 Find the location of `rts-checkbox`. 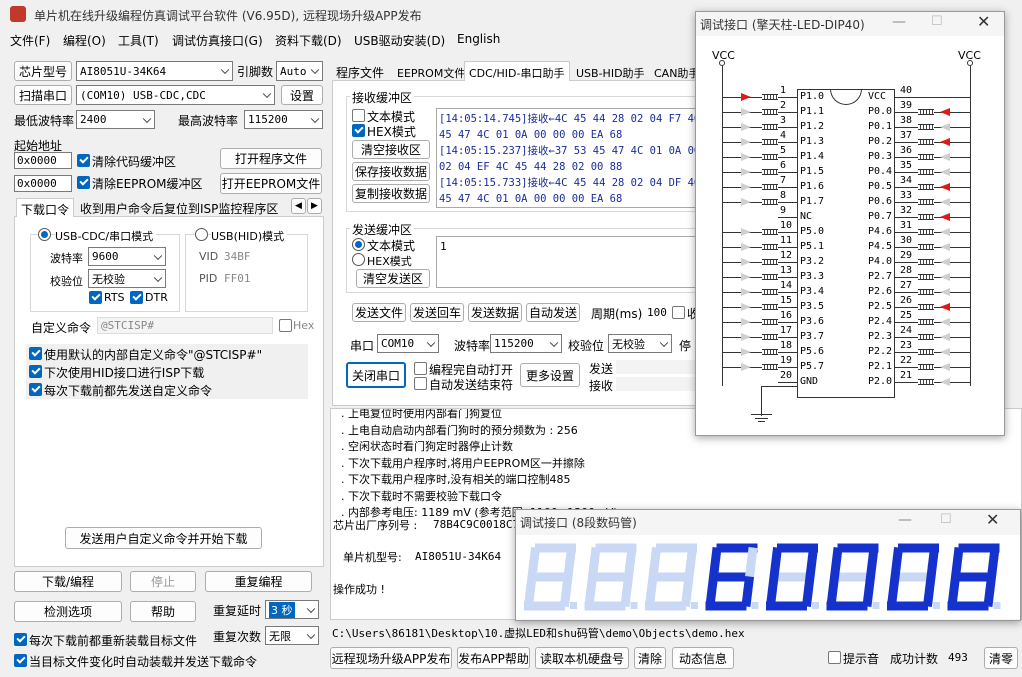

rts-checkbox is located at coordinates (95, 297).